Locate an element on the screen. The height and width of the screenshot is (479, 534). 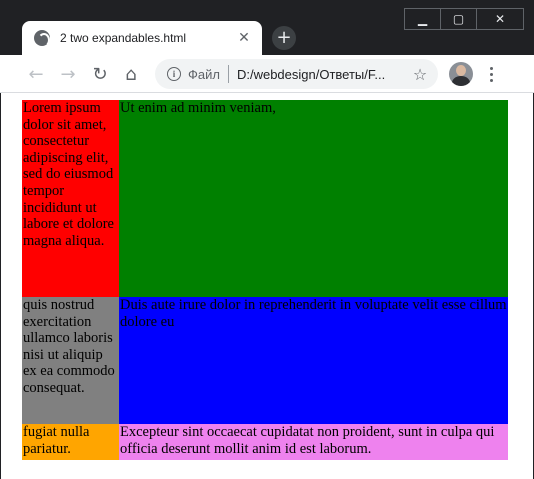
tab-close-icon: ✕ is located at coordinates (244, 38).